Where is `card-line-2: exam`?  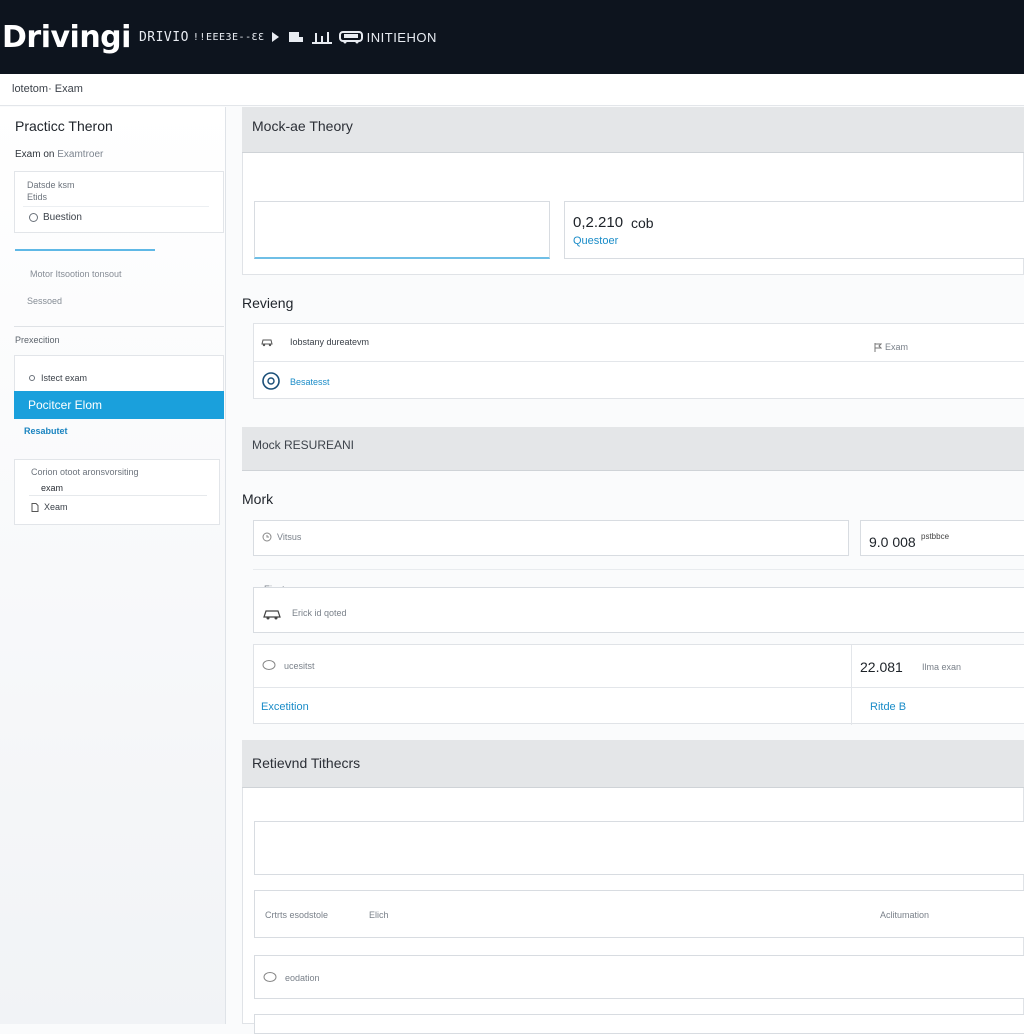 card-line-2: exam is located at coordinates (52, 488).